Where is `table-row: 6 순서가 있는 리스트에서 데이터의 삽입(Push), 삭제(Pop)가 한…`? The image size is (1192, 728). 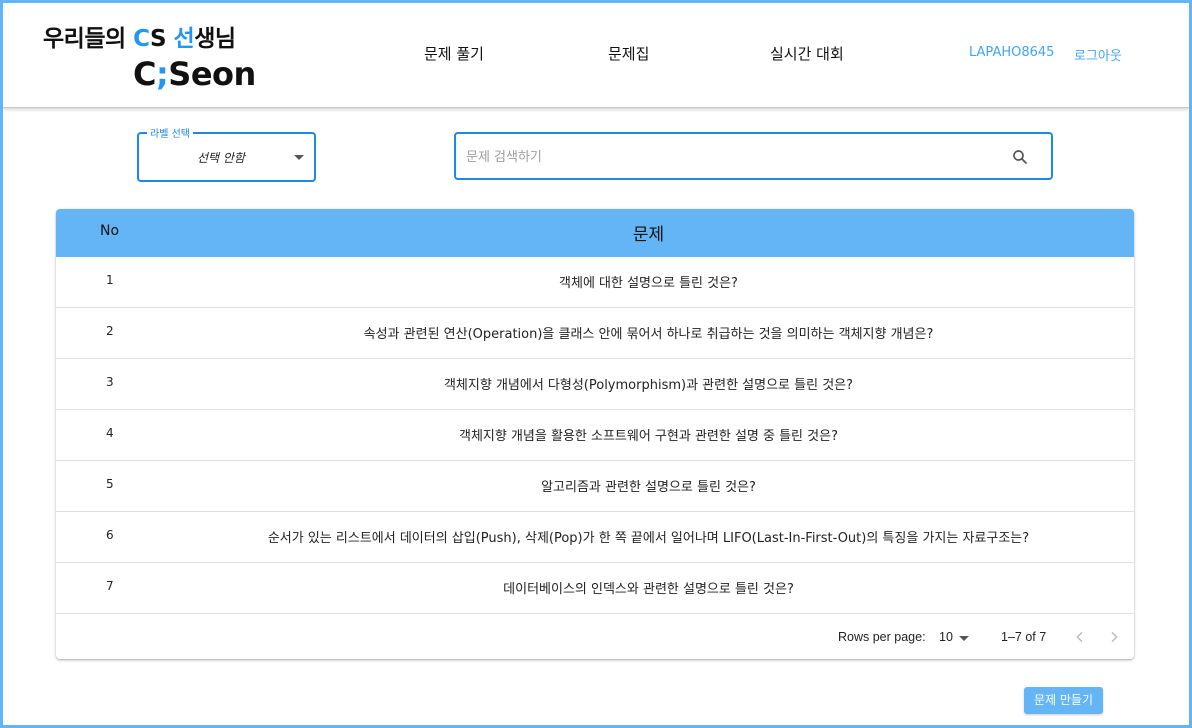
table-row: 6 순서가 있는 리스트에서 데이터의 삽입(Push), 삭제(Pop)가 한… is located at coordinates (595, 537).